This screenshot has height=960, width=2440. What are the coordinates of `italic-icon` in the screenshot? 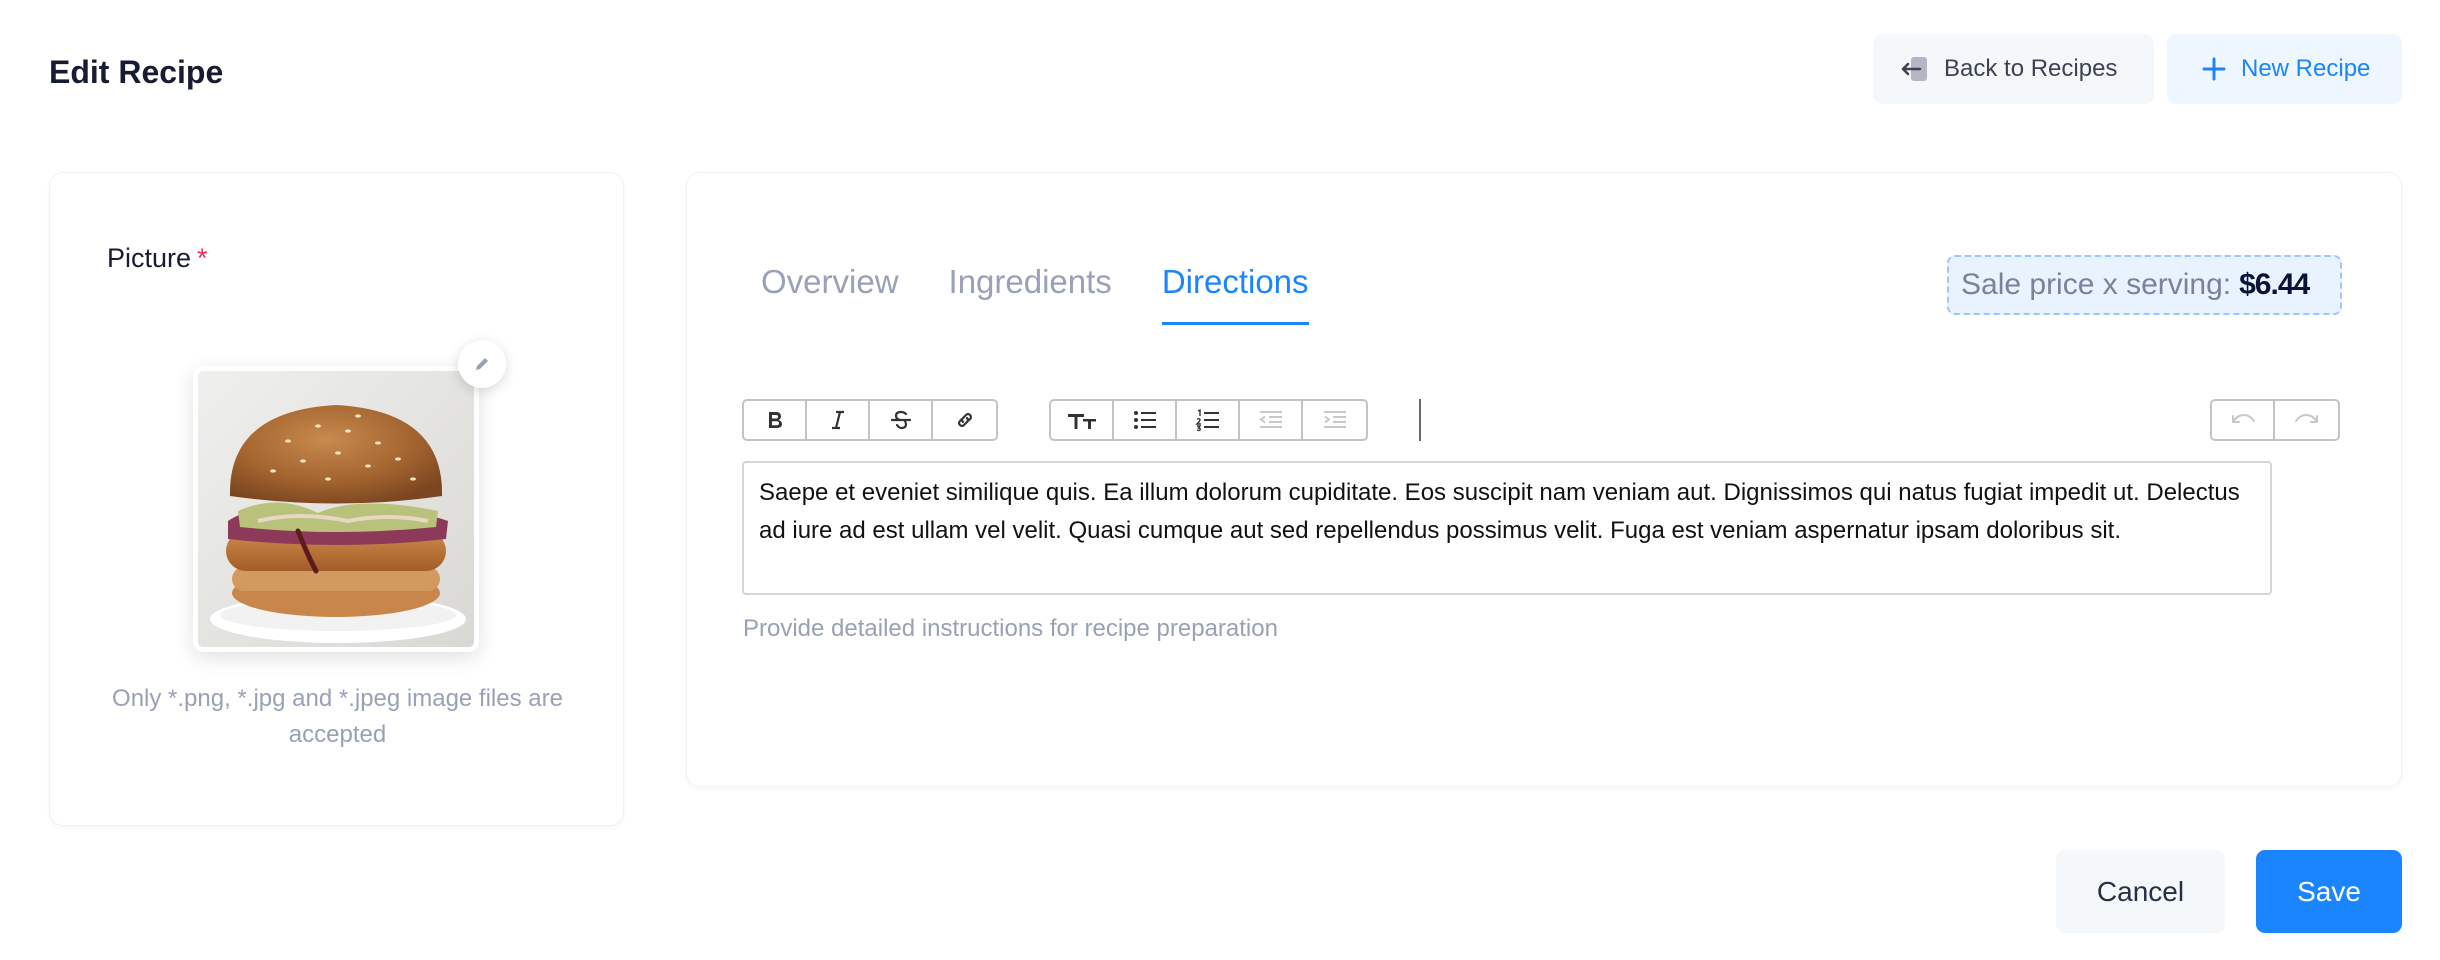 It's located at (837, 420).